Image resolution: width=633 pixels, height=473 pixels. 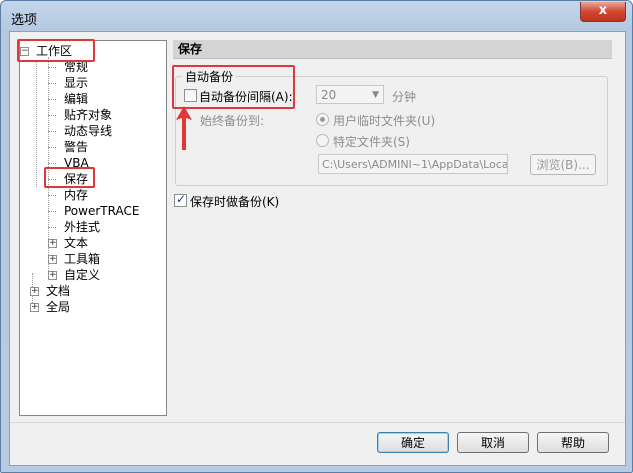 I want to click on tree-item-label: 贴齐对象, so click(x=88, y=115).